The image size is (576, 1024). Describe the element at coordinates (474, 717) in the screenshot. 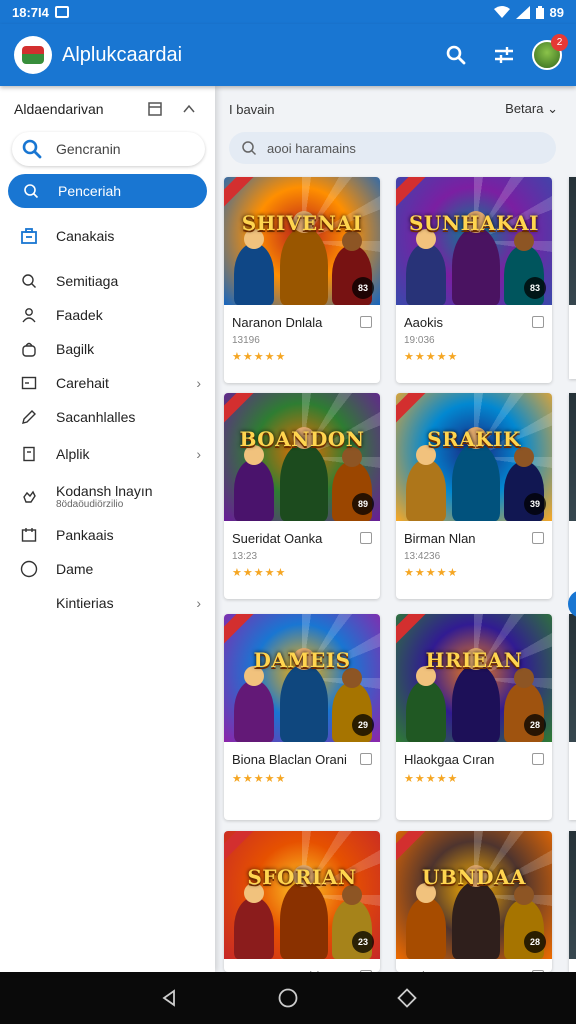

I see `game-card: HRIEAN 28 Hlaokgaa Cıran ★★★★★` at that location.